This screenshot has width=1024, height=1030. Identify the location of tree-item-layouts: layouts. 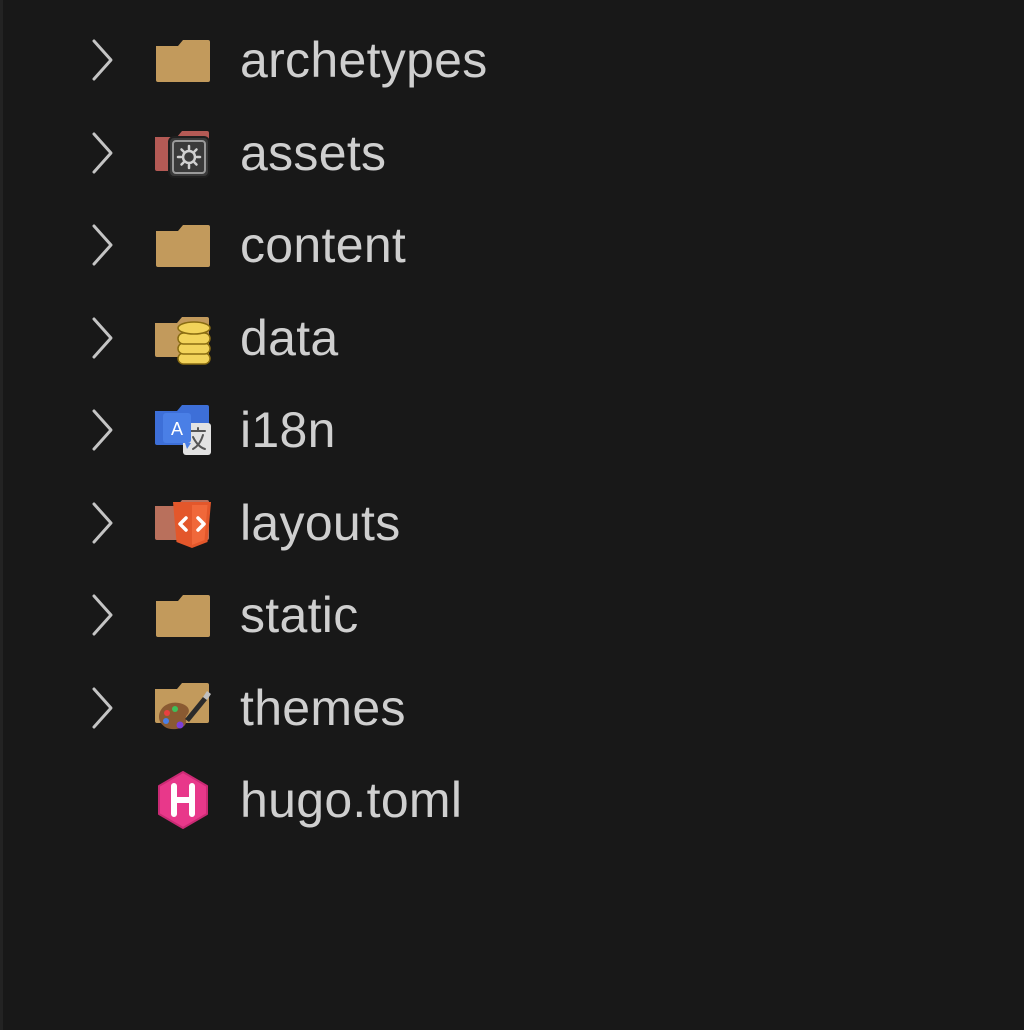
(512, 523).